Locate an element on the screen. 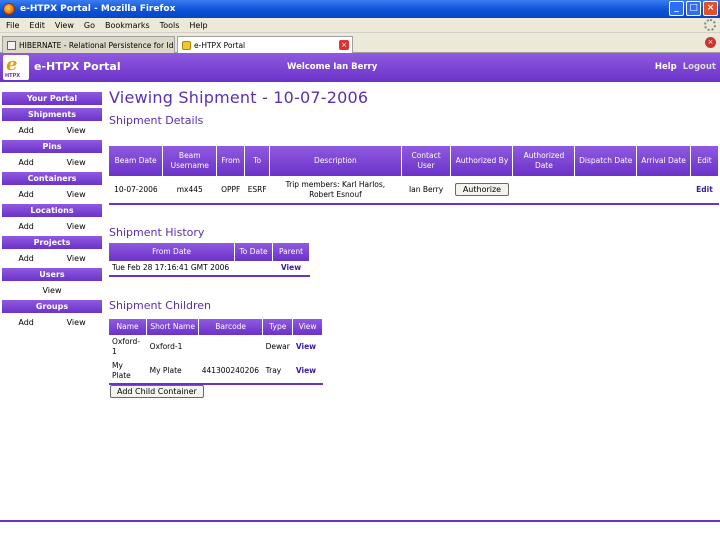  authorized-by-cell: Authorize is located at coordinates (482, 190).